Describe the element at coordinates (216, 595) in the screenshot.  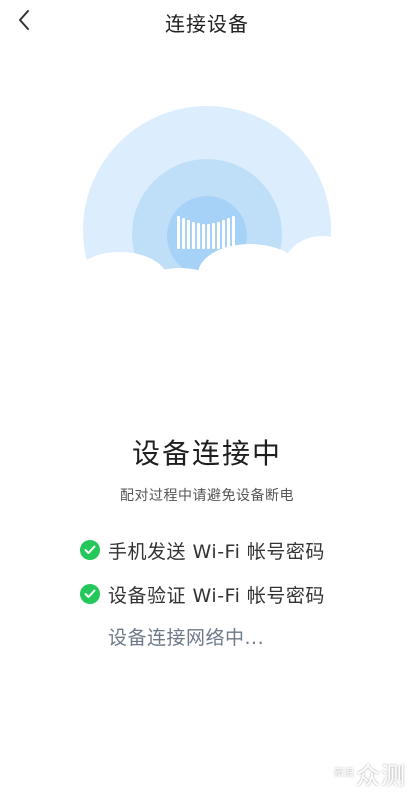
I see `step-label: 设备验证 Wi-Fi 帐号密码` at that location.